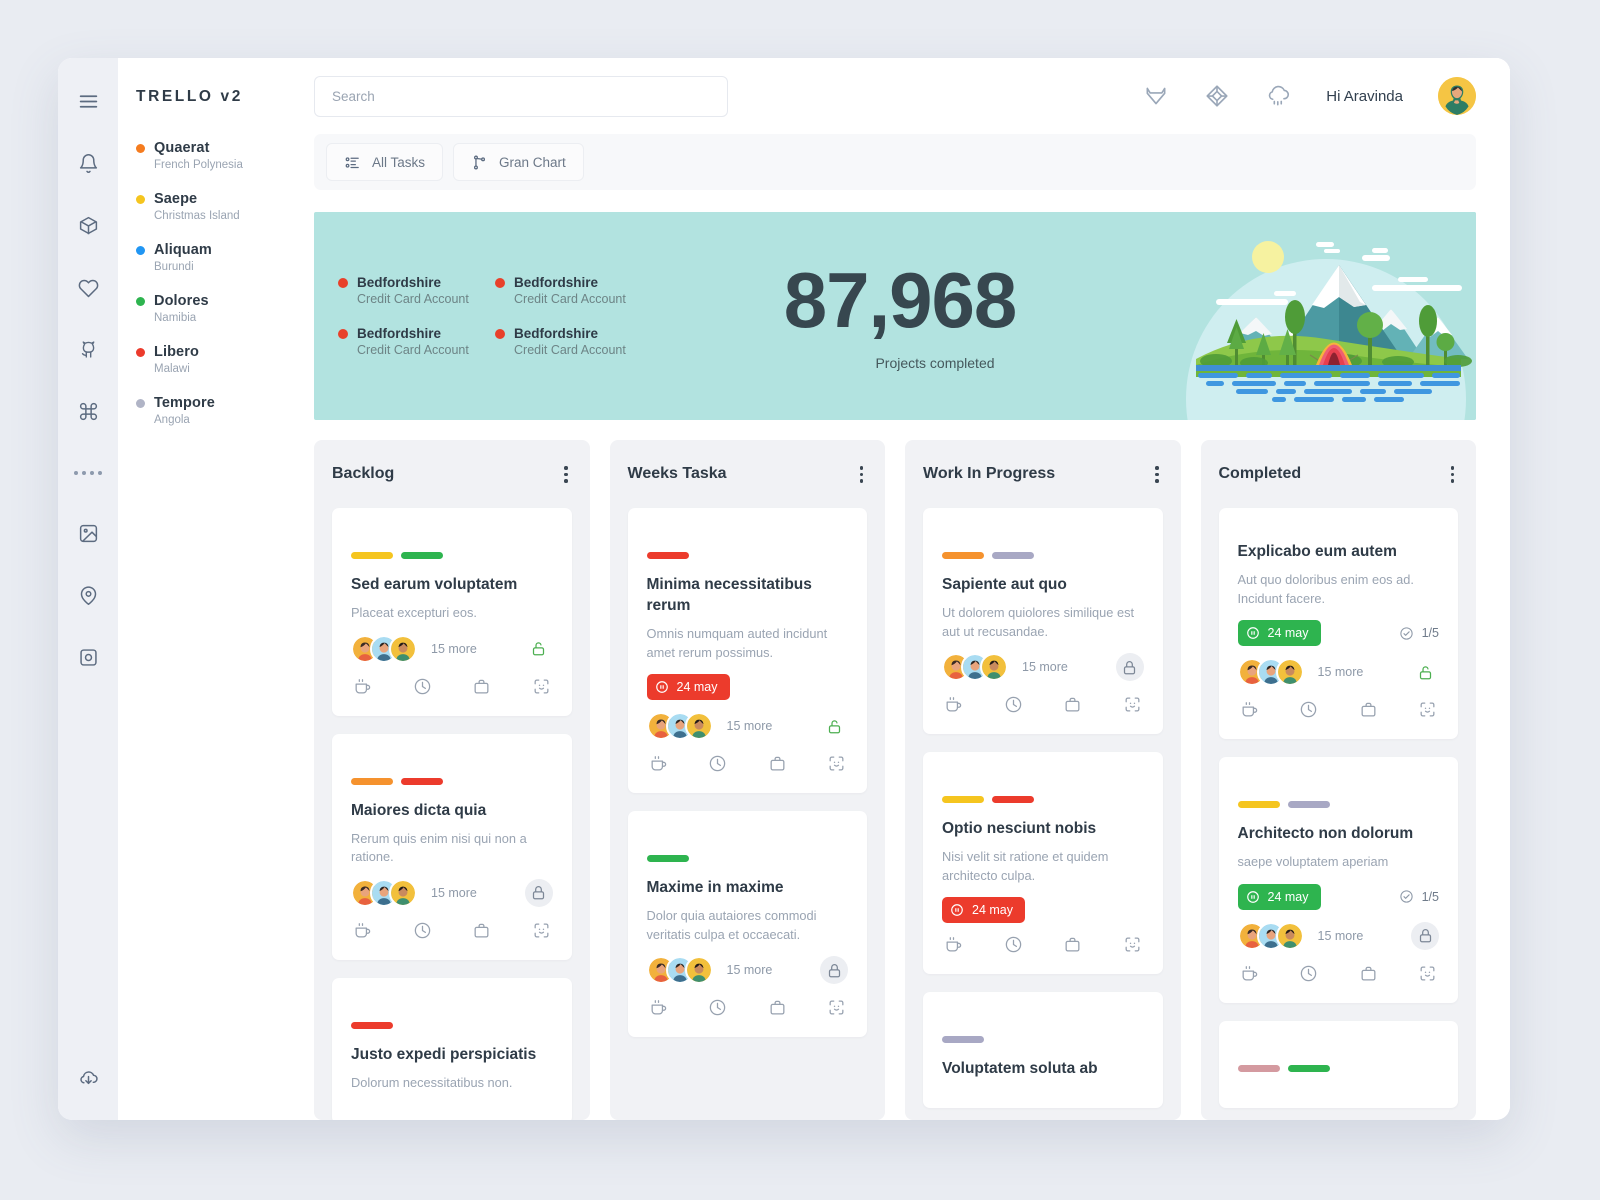 The width and height of the screenshot is (1600, 1200). Describe the element at coordinates (1457, 96) in the screenshot. I see `avatar` at that location.